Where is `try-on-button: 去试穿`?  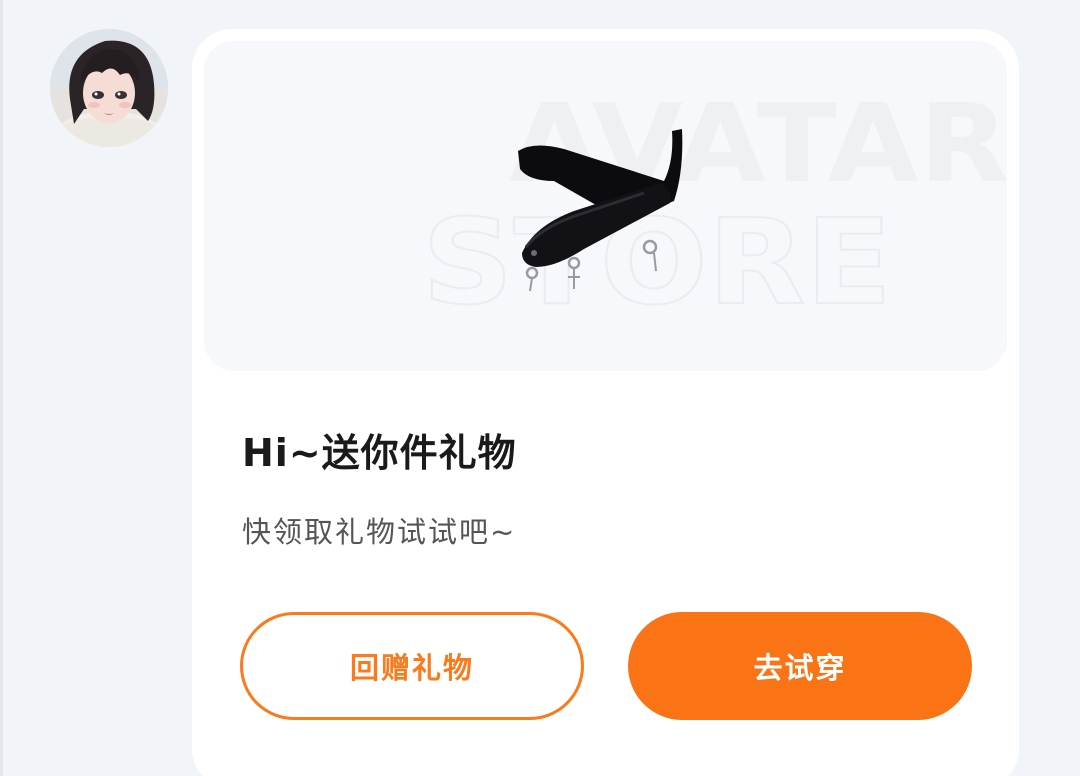 try-on-button: 去试穿 is located at coordinates (800, 666).